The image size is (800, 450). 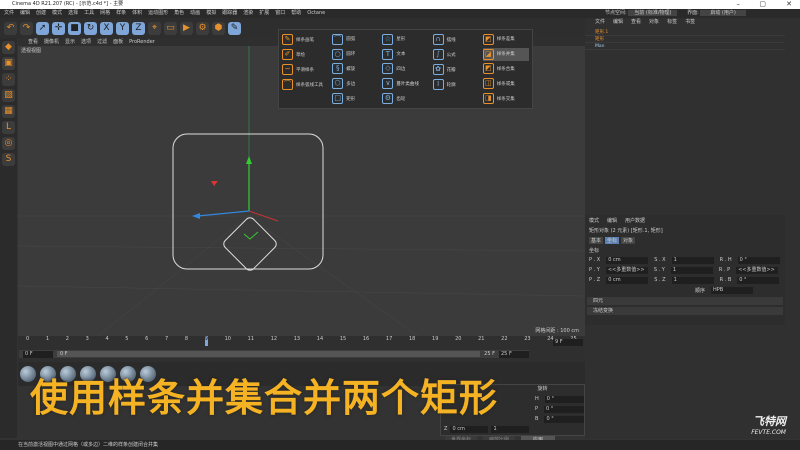 I want to click on menu-item: 动画, so click(x=195, y=13).